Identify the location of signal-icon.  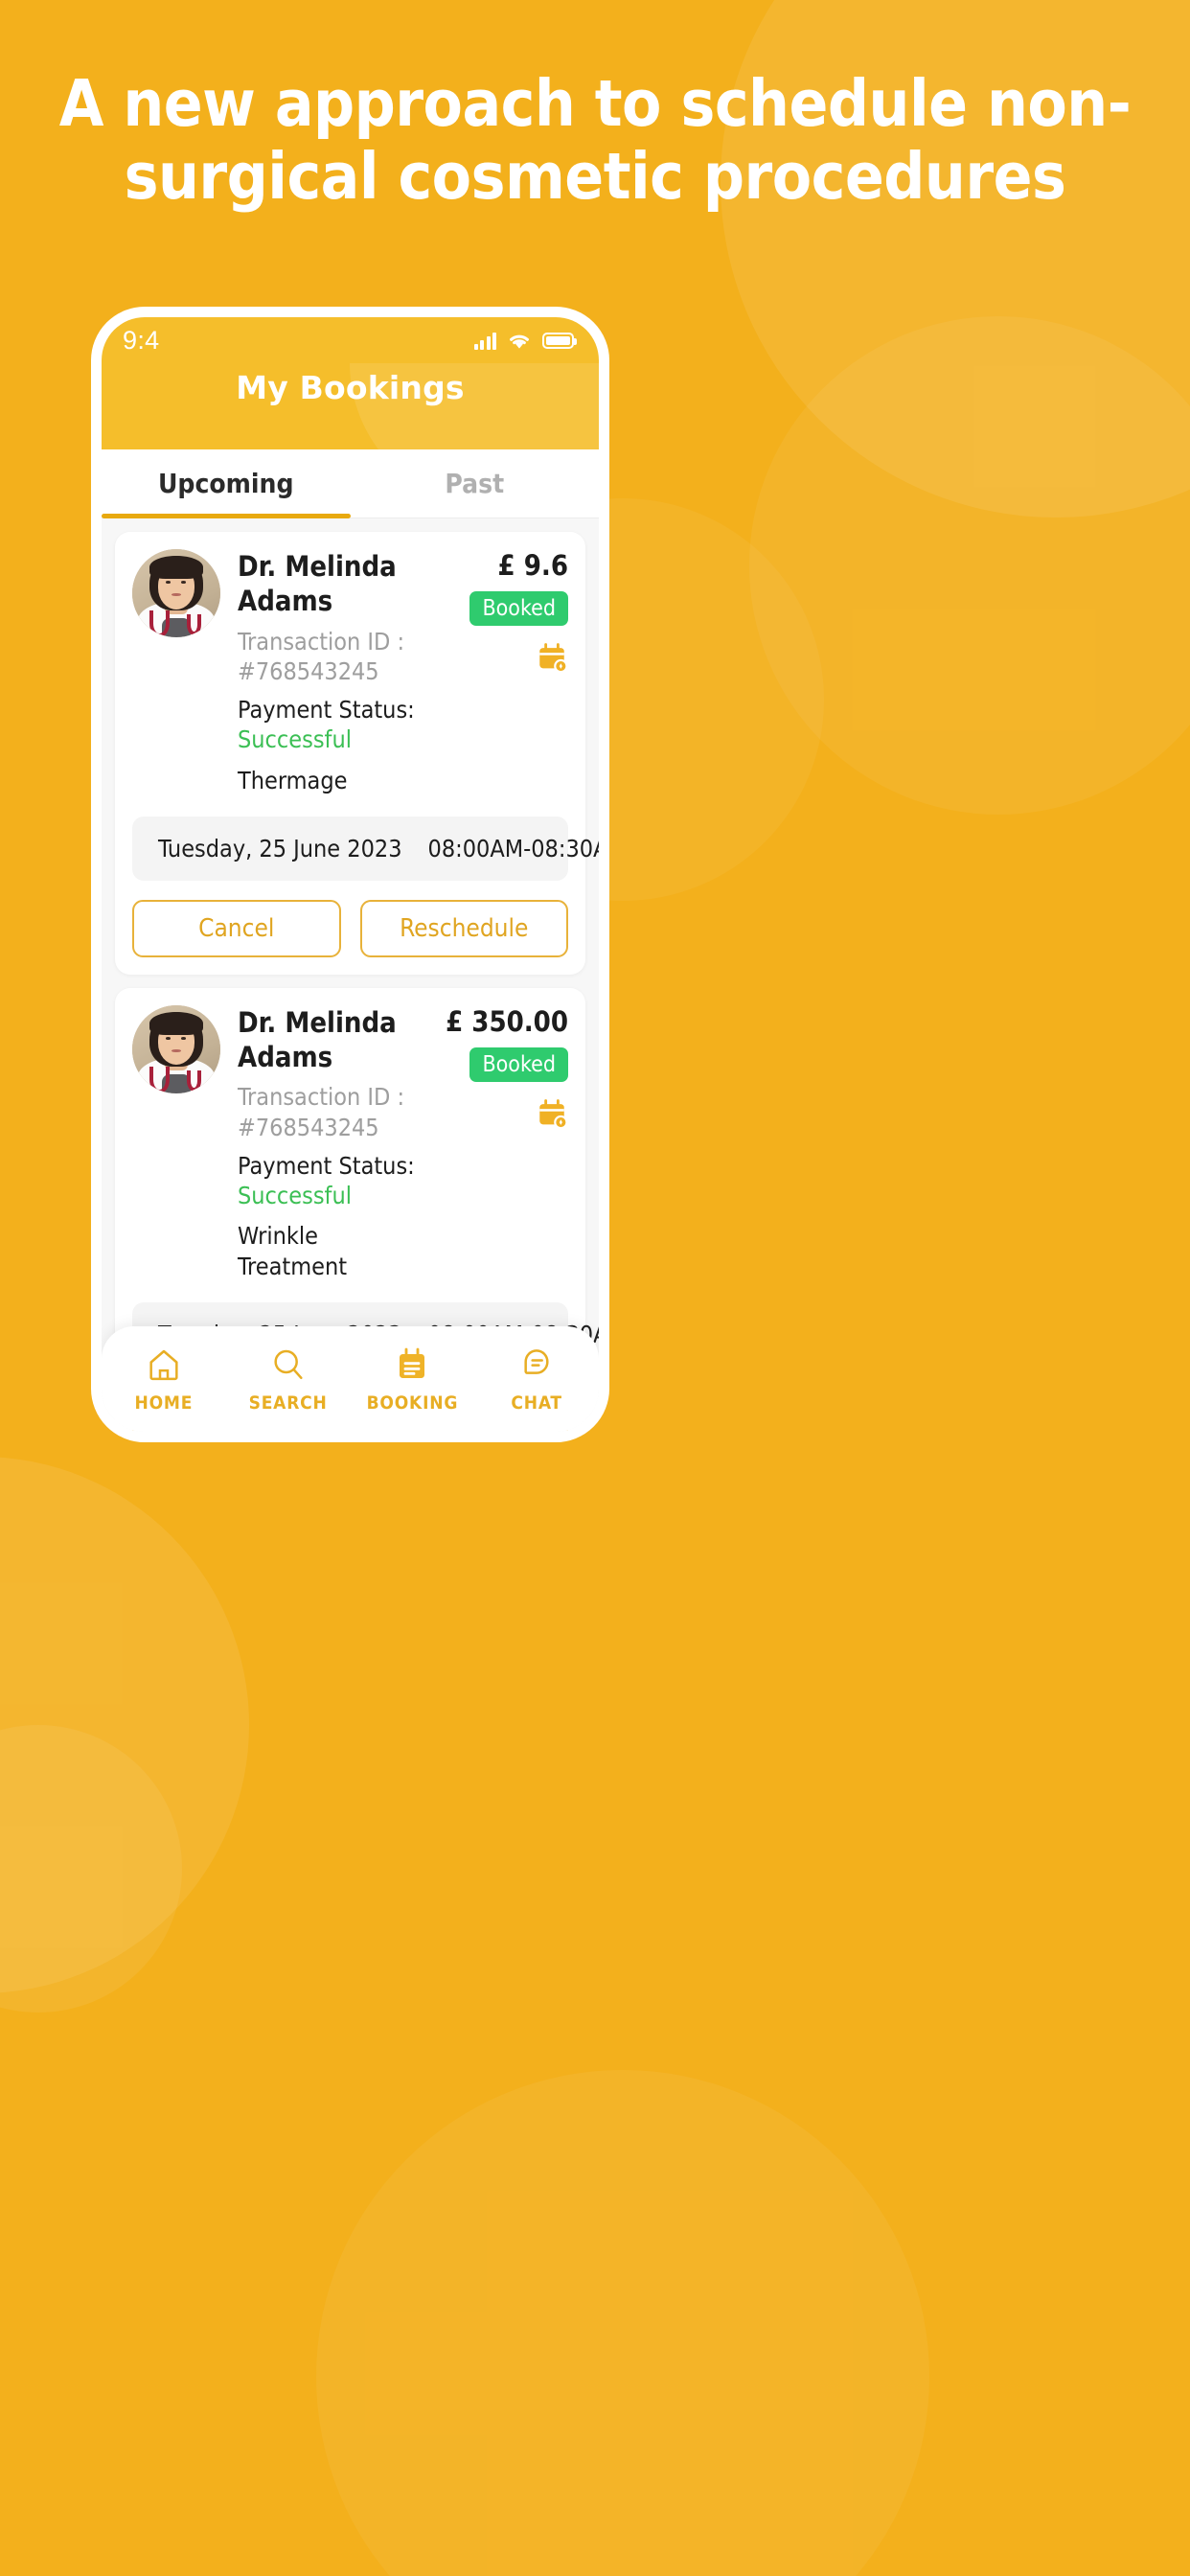
(484, 341).